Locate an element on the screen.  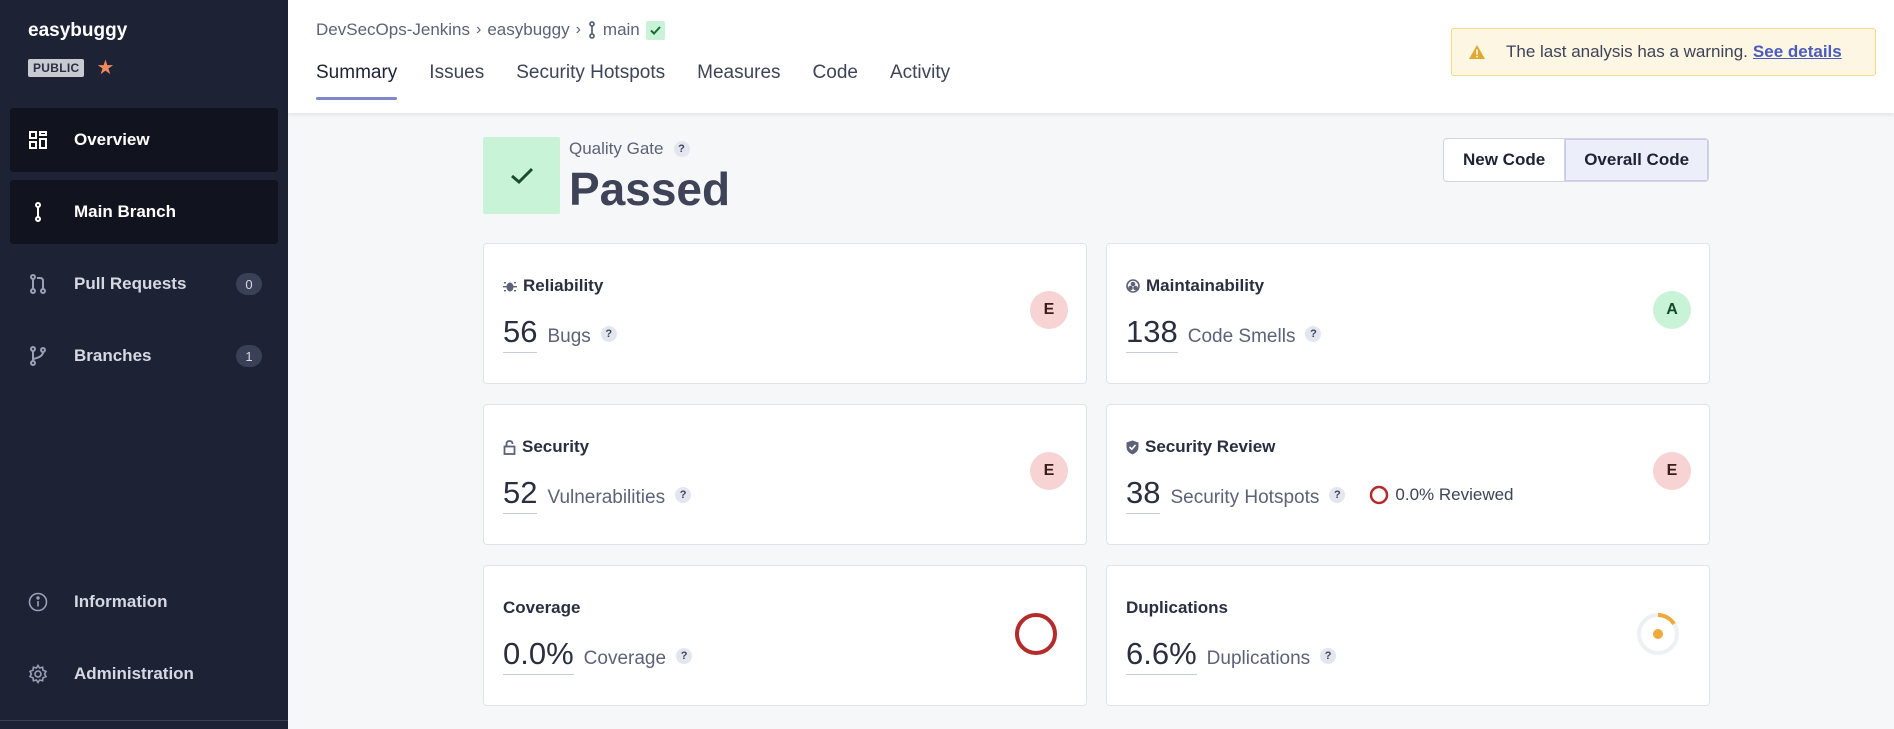
duplications-value: 6.6% is located at coordinates (1161, 655).